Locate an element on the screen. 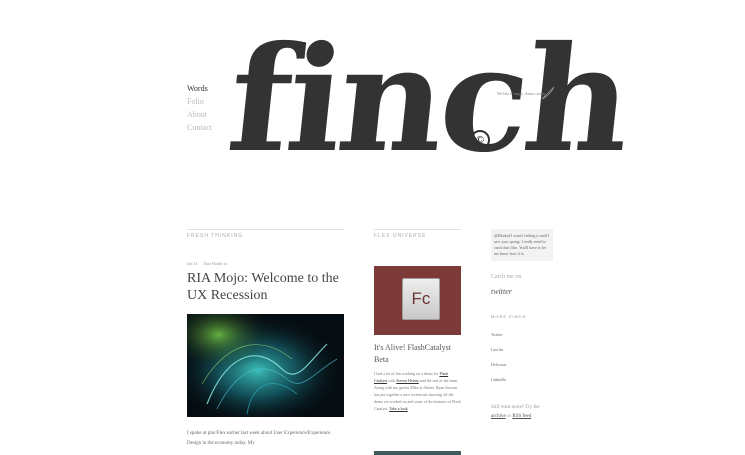 The height and width of the screenshot is (455, 745). site-tagline: We like it happy. Some cream. is located at coordinates (521, 93).